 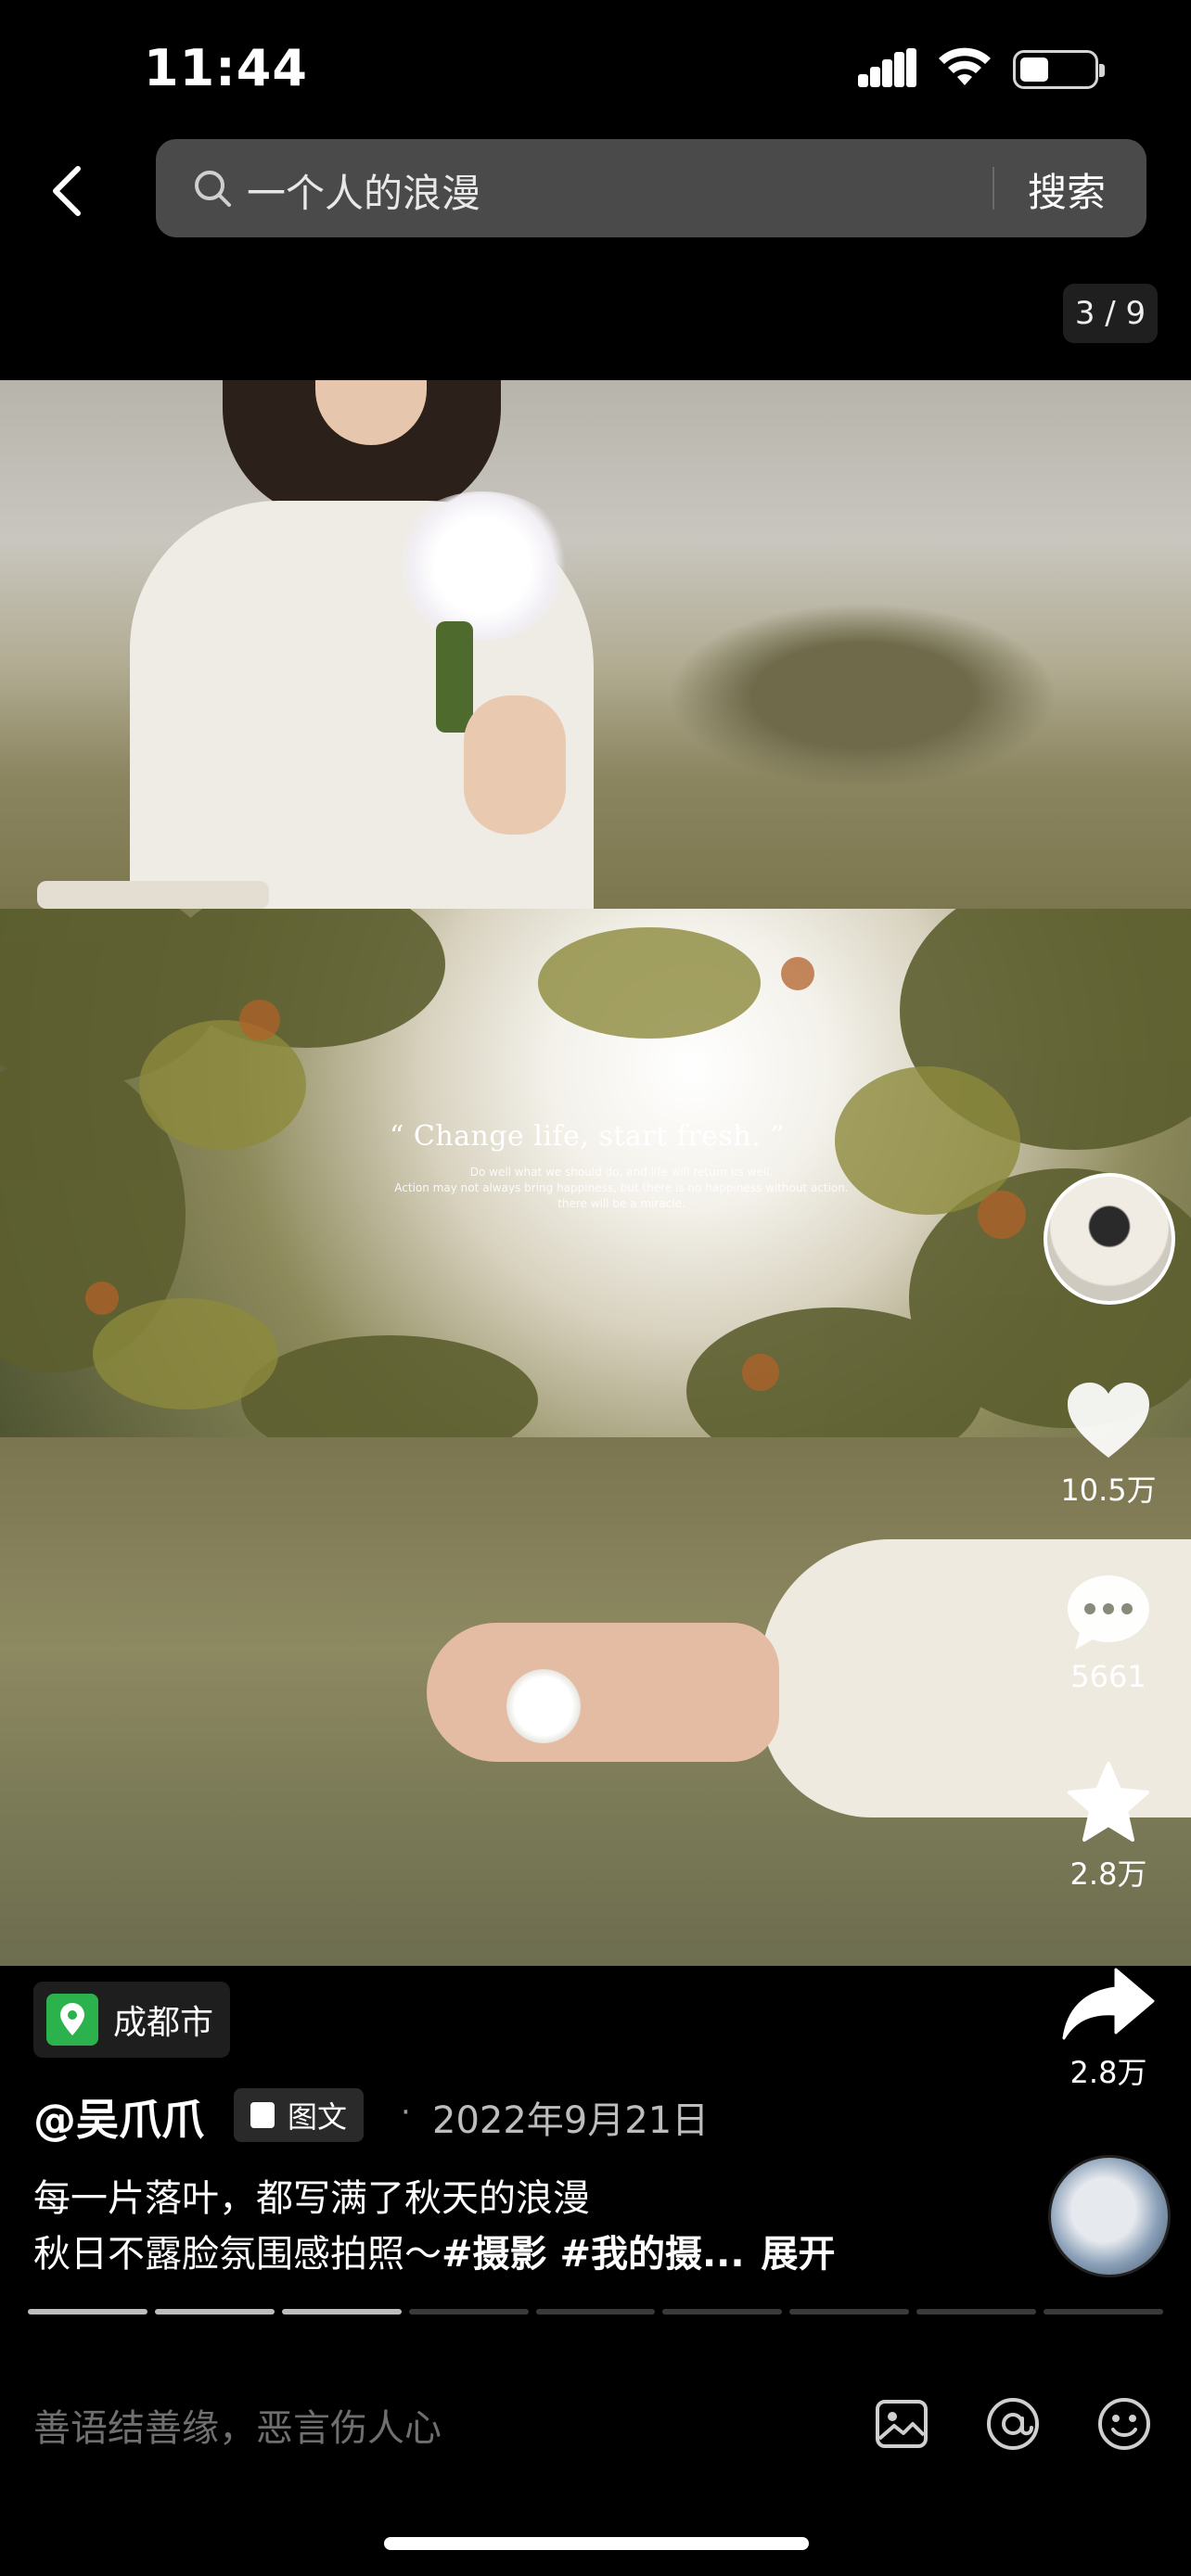 I want to click on quote-title: “ Change life, start fresh. ”, so click(x=588, y=1136).